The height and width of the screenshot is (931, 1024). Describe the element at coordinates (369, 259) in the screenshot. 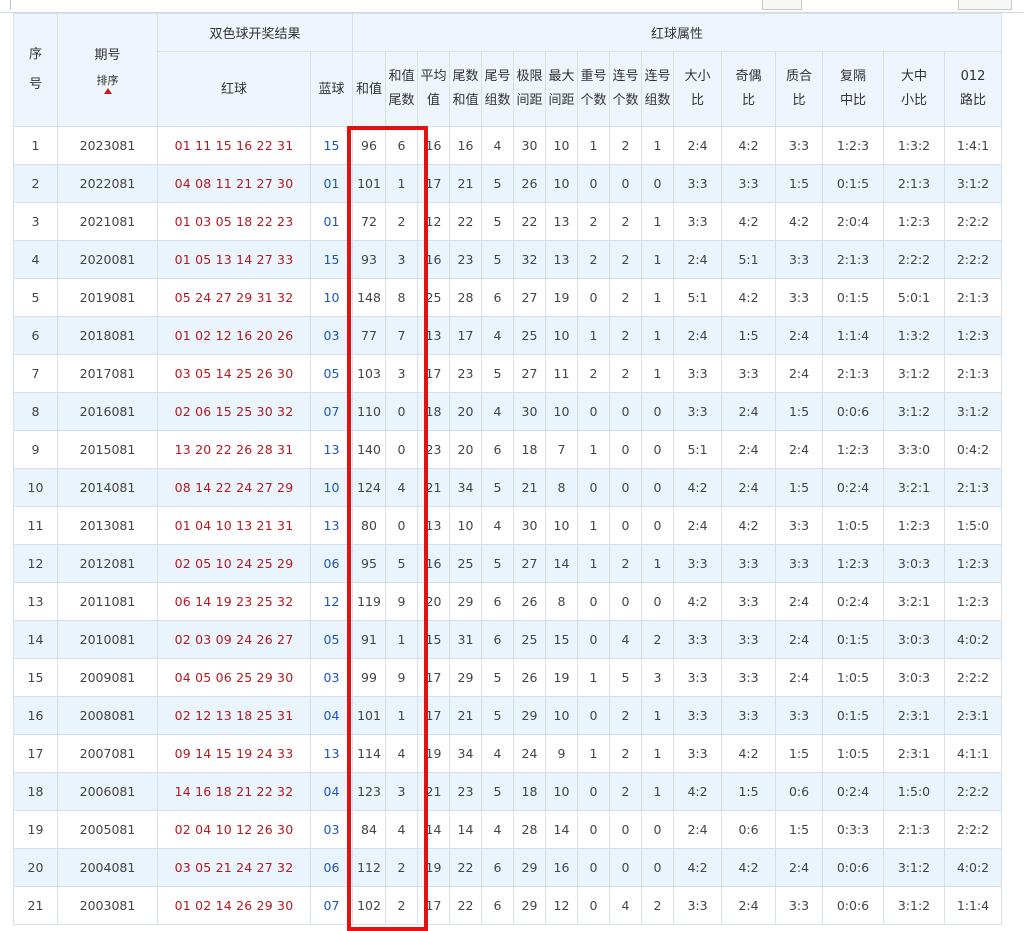

I see `sum-cell: 93` at that location.